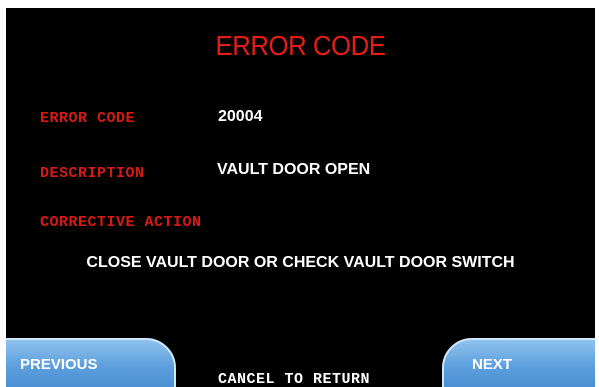 The height and width of the screenshot is (387, 599). What do you see at coordinates (518, 362) in the screenshot?
I see `next-button: NEXT` at bounding box center [518, 362].